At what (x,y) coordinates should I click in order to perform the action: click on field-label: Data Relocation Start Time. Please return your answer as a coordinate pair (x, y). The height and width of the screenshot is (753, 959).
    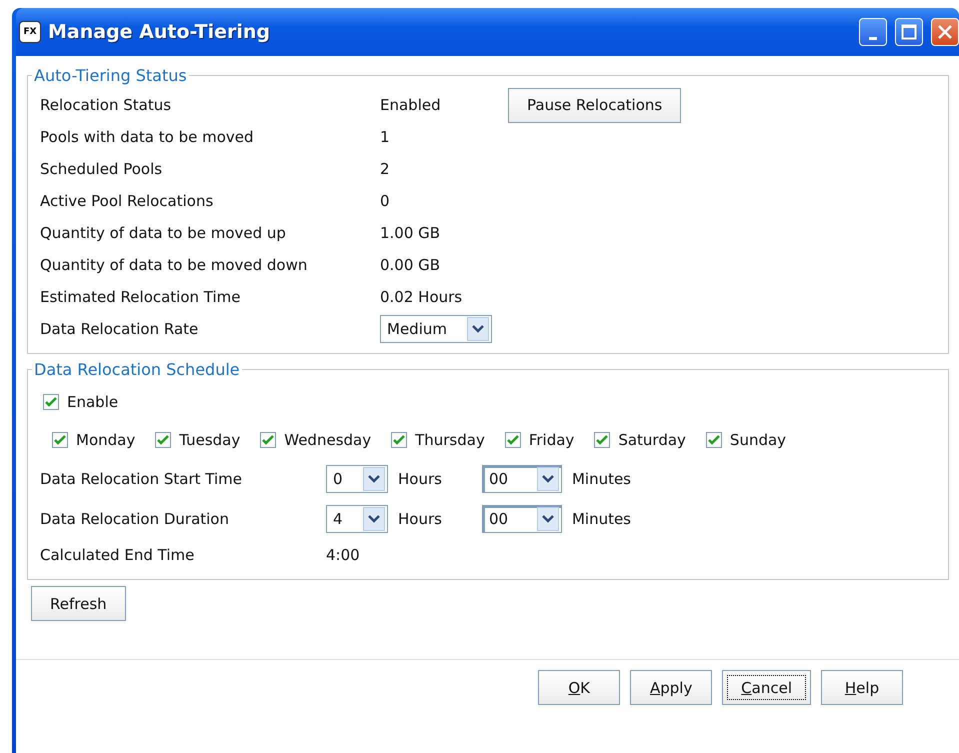
    Looking at the image, I should click on (141, 479).